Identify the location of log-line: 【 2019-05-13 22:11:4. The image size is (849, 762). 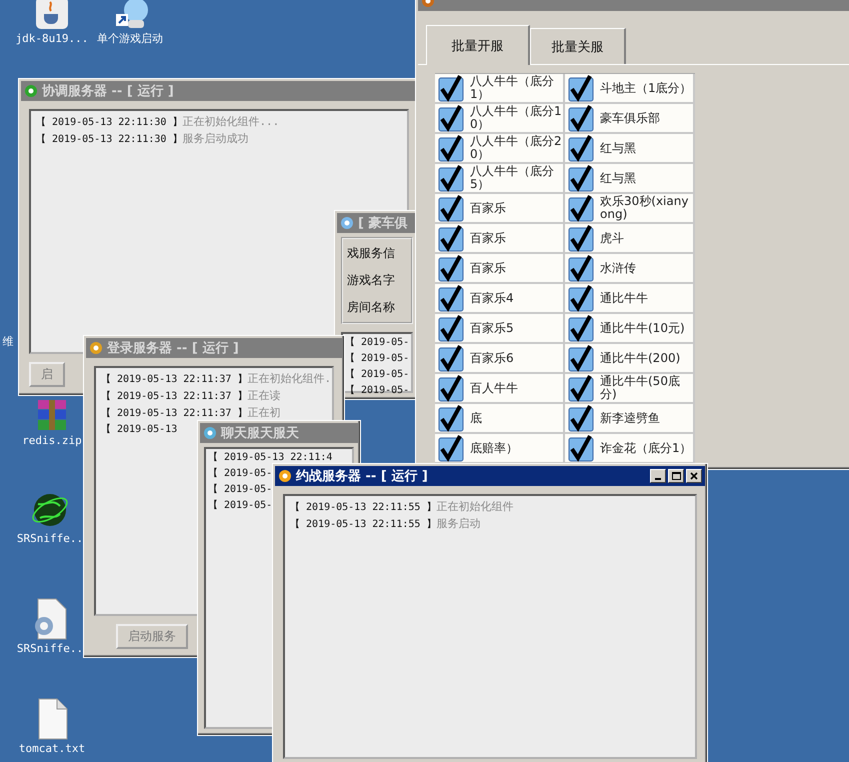
(270, 457).